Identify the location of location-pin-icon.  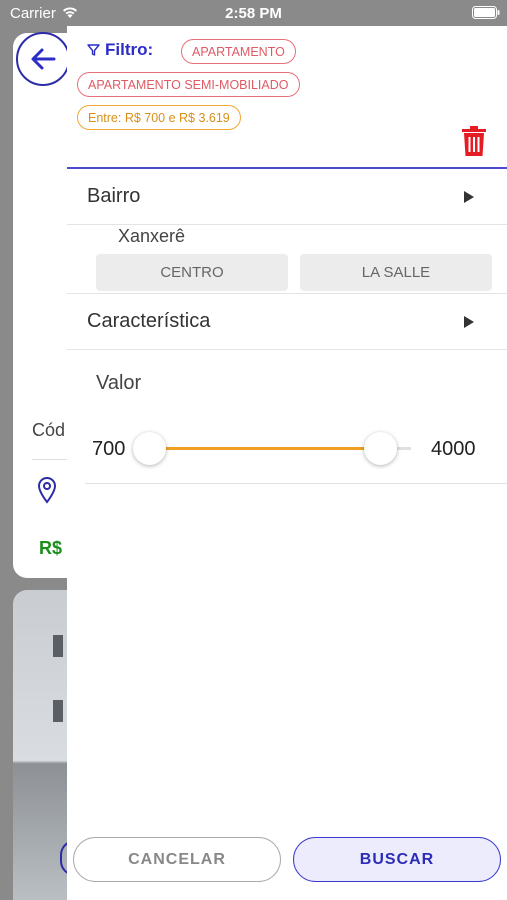
(47, 490).